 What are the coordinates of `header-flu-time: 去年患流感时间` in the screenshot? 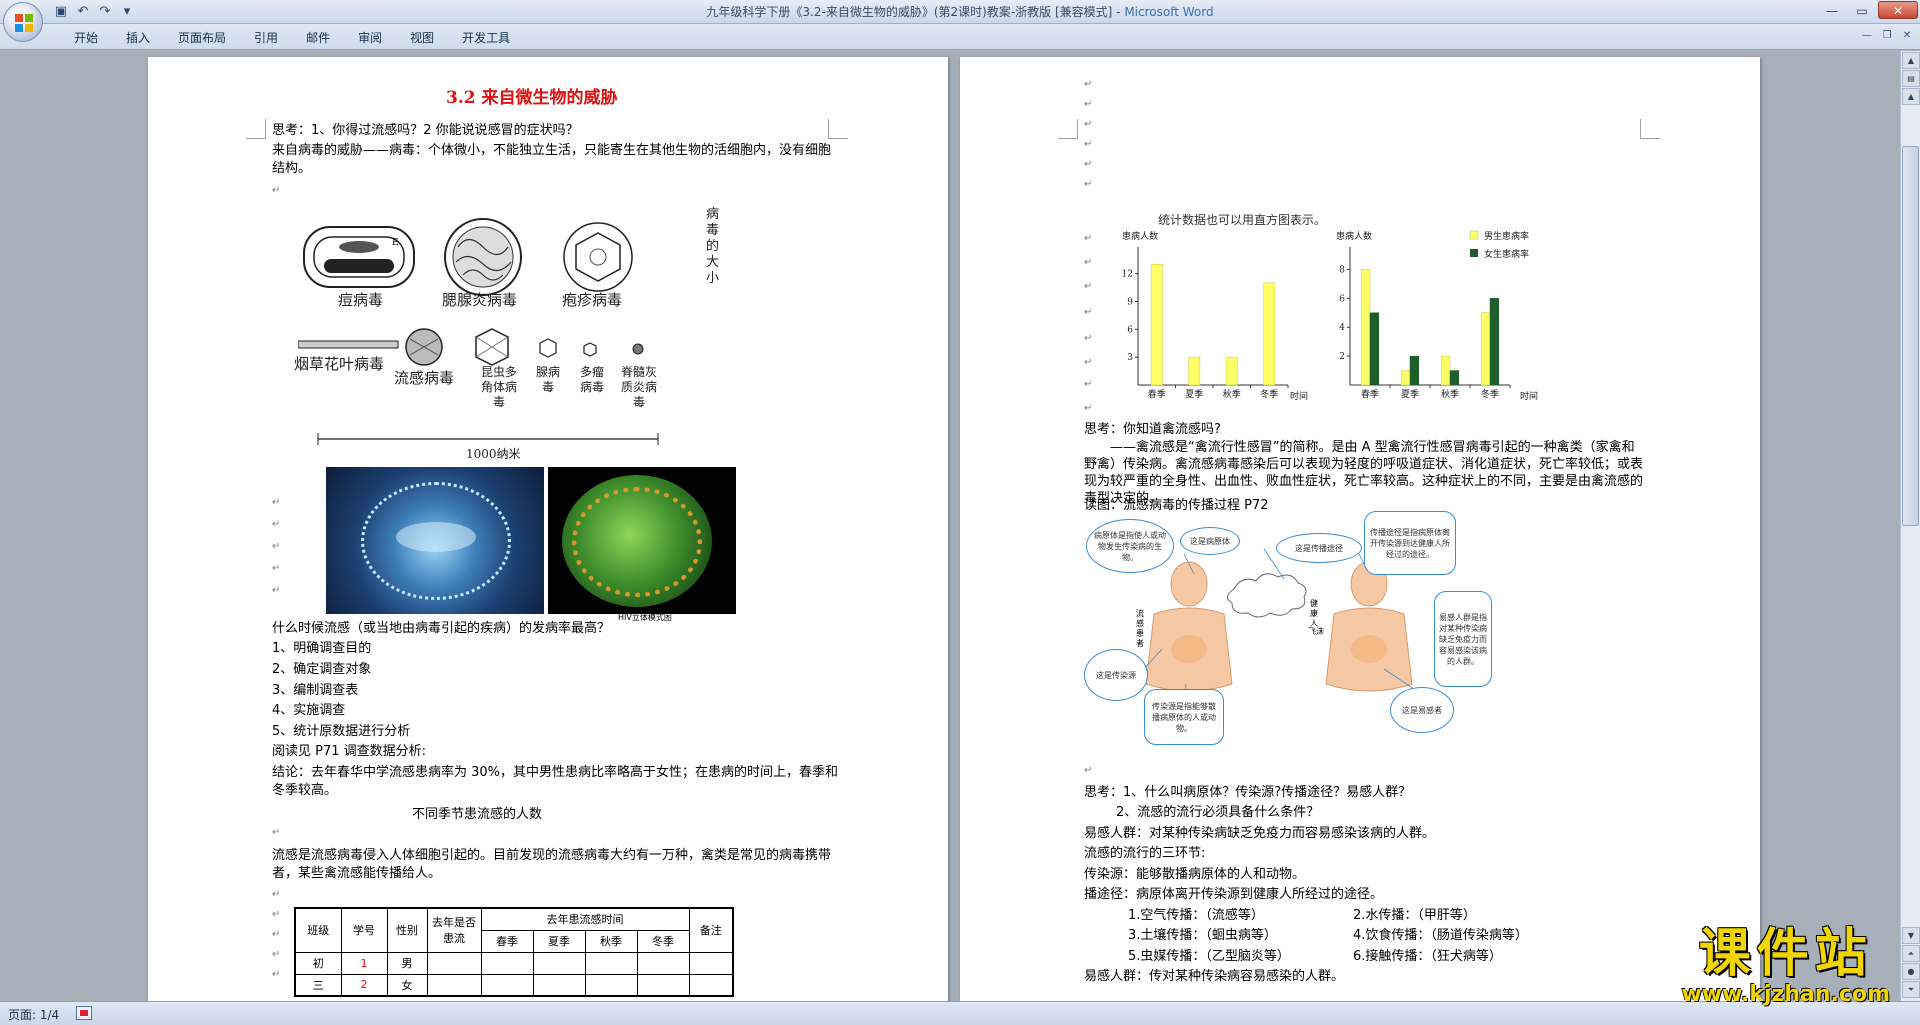 It's located at (585, 919).